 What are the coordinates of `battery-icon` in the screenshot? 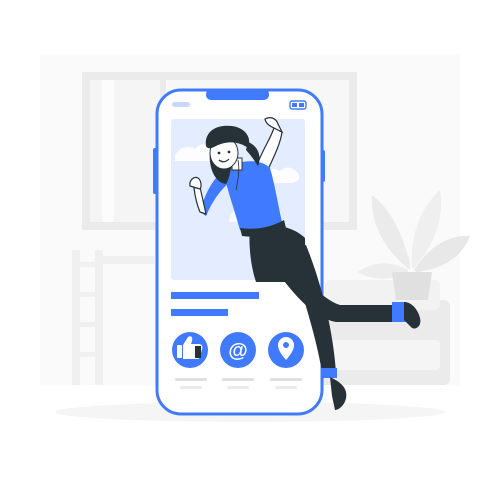 It's located at (298, 105).